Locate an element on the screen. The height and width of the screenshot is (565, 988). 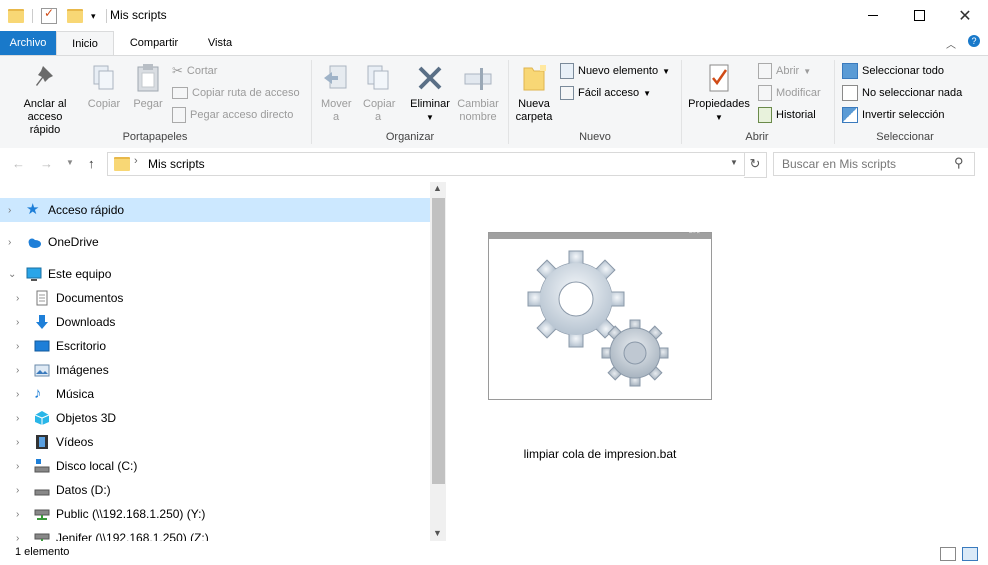
gears-icon is located at coordinates (598, 318).